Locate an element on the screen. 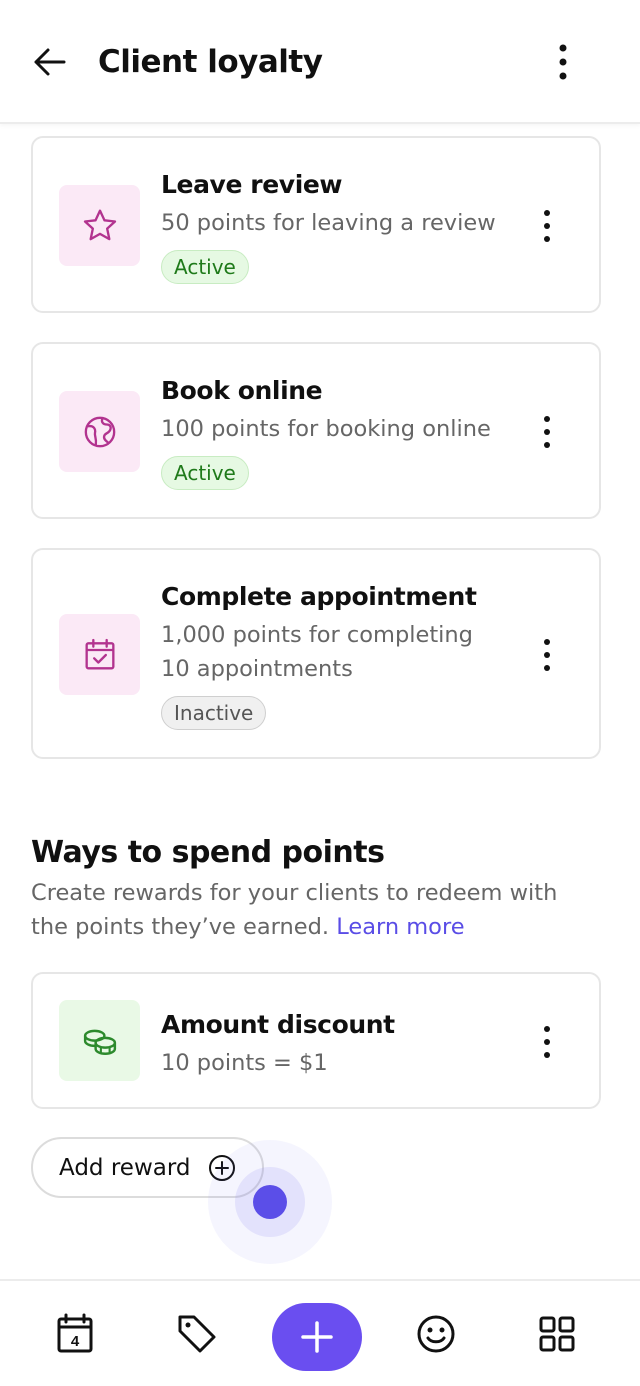  earn-card-title: Book online is located at coordinates (242, 390).